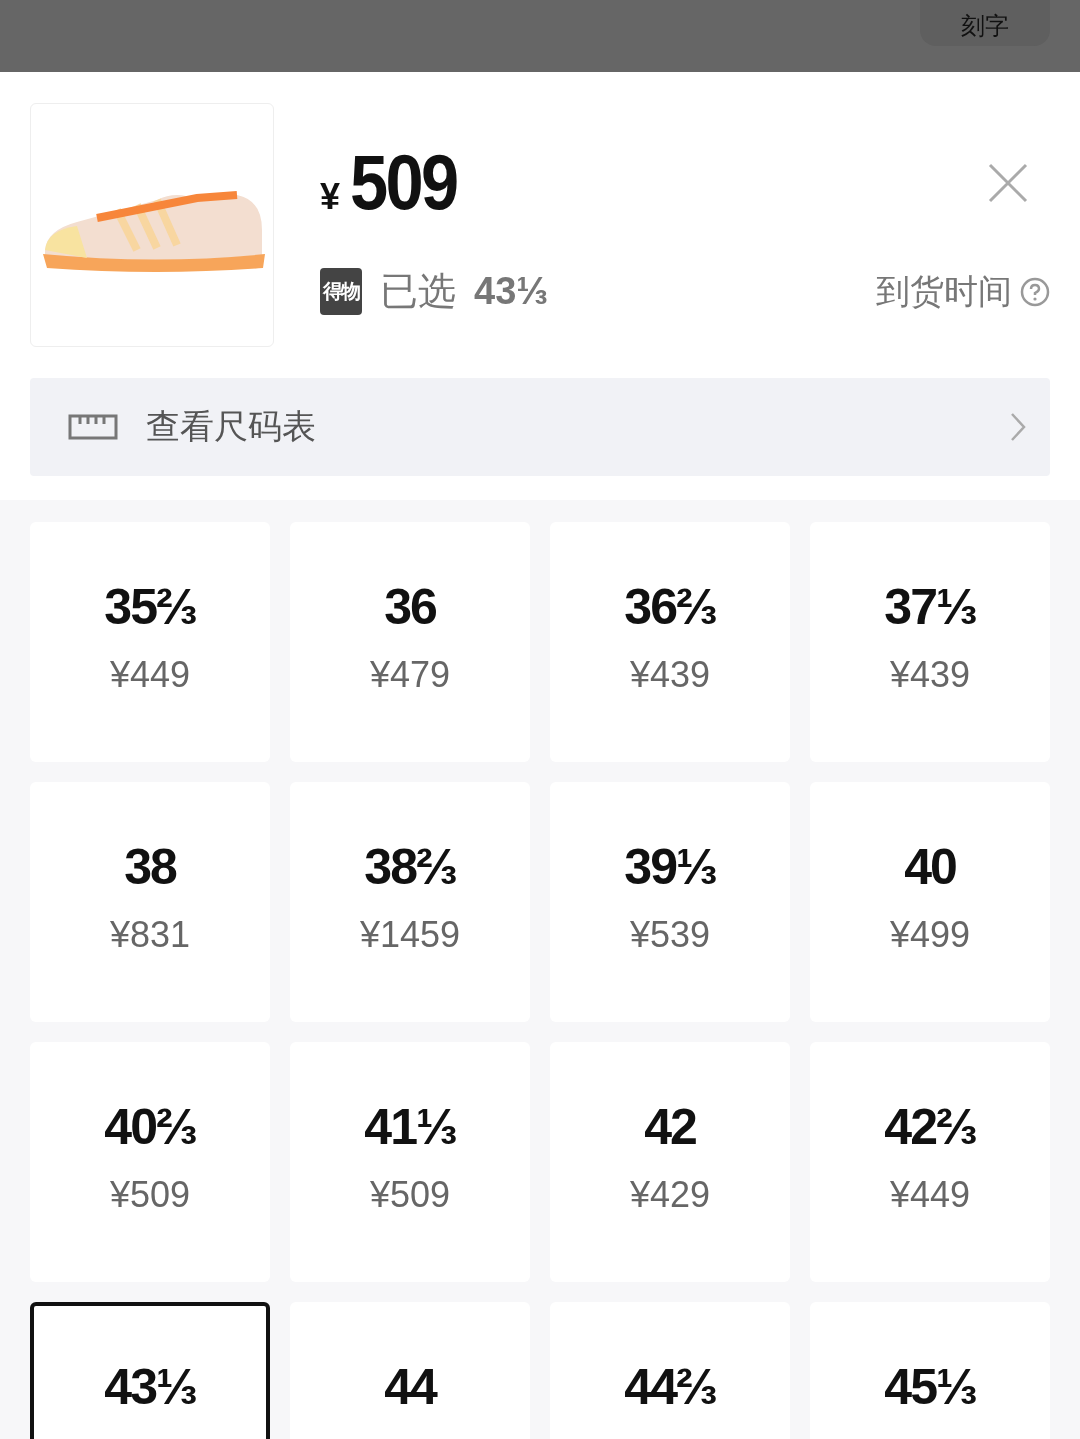  Describe the element at coordinates (670, 867) in the screenshot. I see `size-label: 39⅓` at that location.